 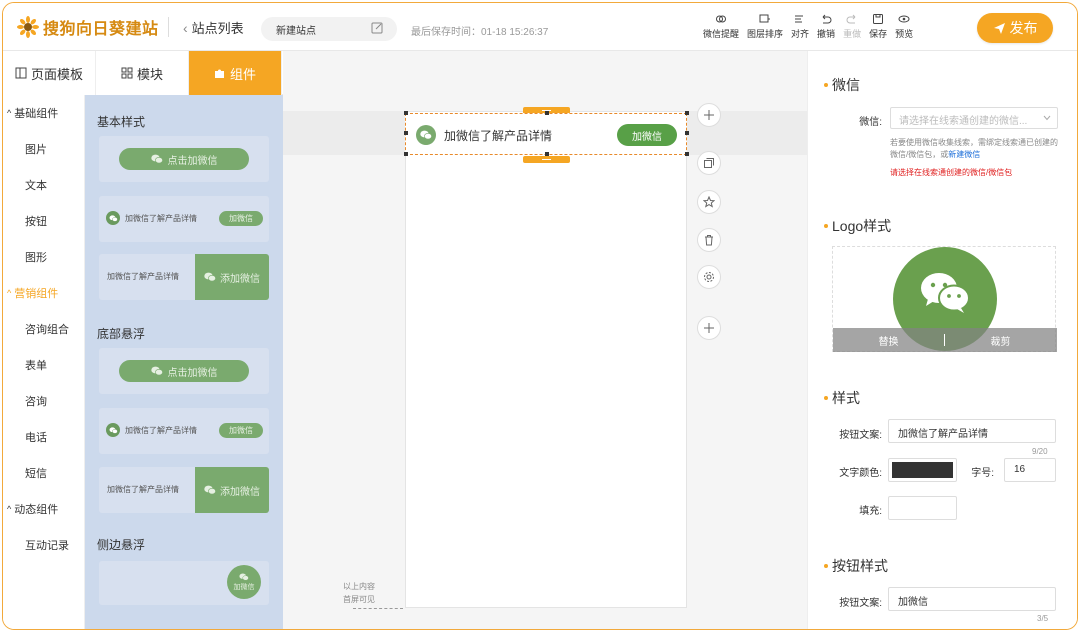 What do you see at coordinates (842, 398) in the screenshot?
I see `section-style-title: 样式` at bounding box center [842, 398].